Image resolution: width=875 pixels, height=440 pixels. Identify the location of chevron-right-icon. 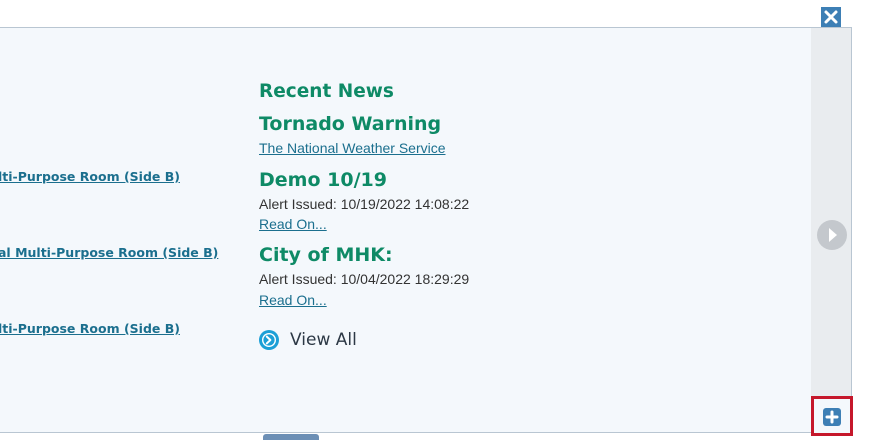
(832, 235).